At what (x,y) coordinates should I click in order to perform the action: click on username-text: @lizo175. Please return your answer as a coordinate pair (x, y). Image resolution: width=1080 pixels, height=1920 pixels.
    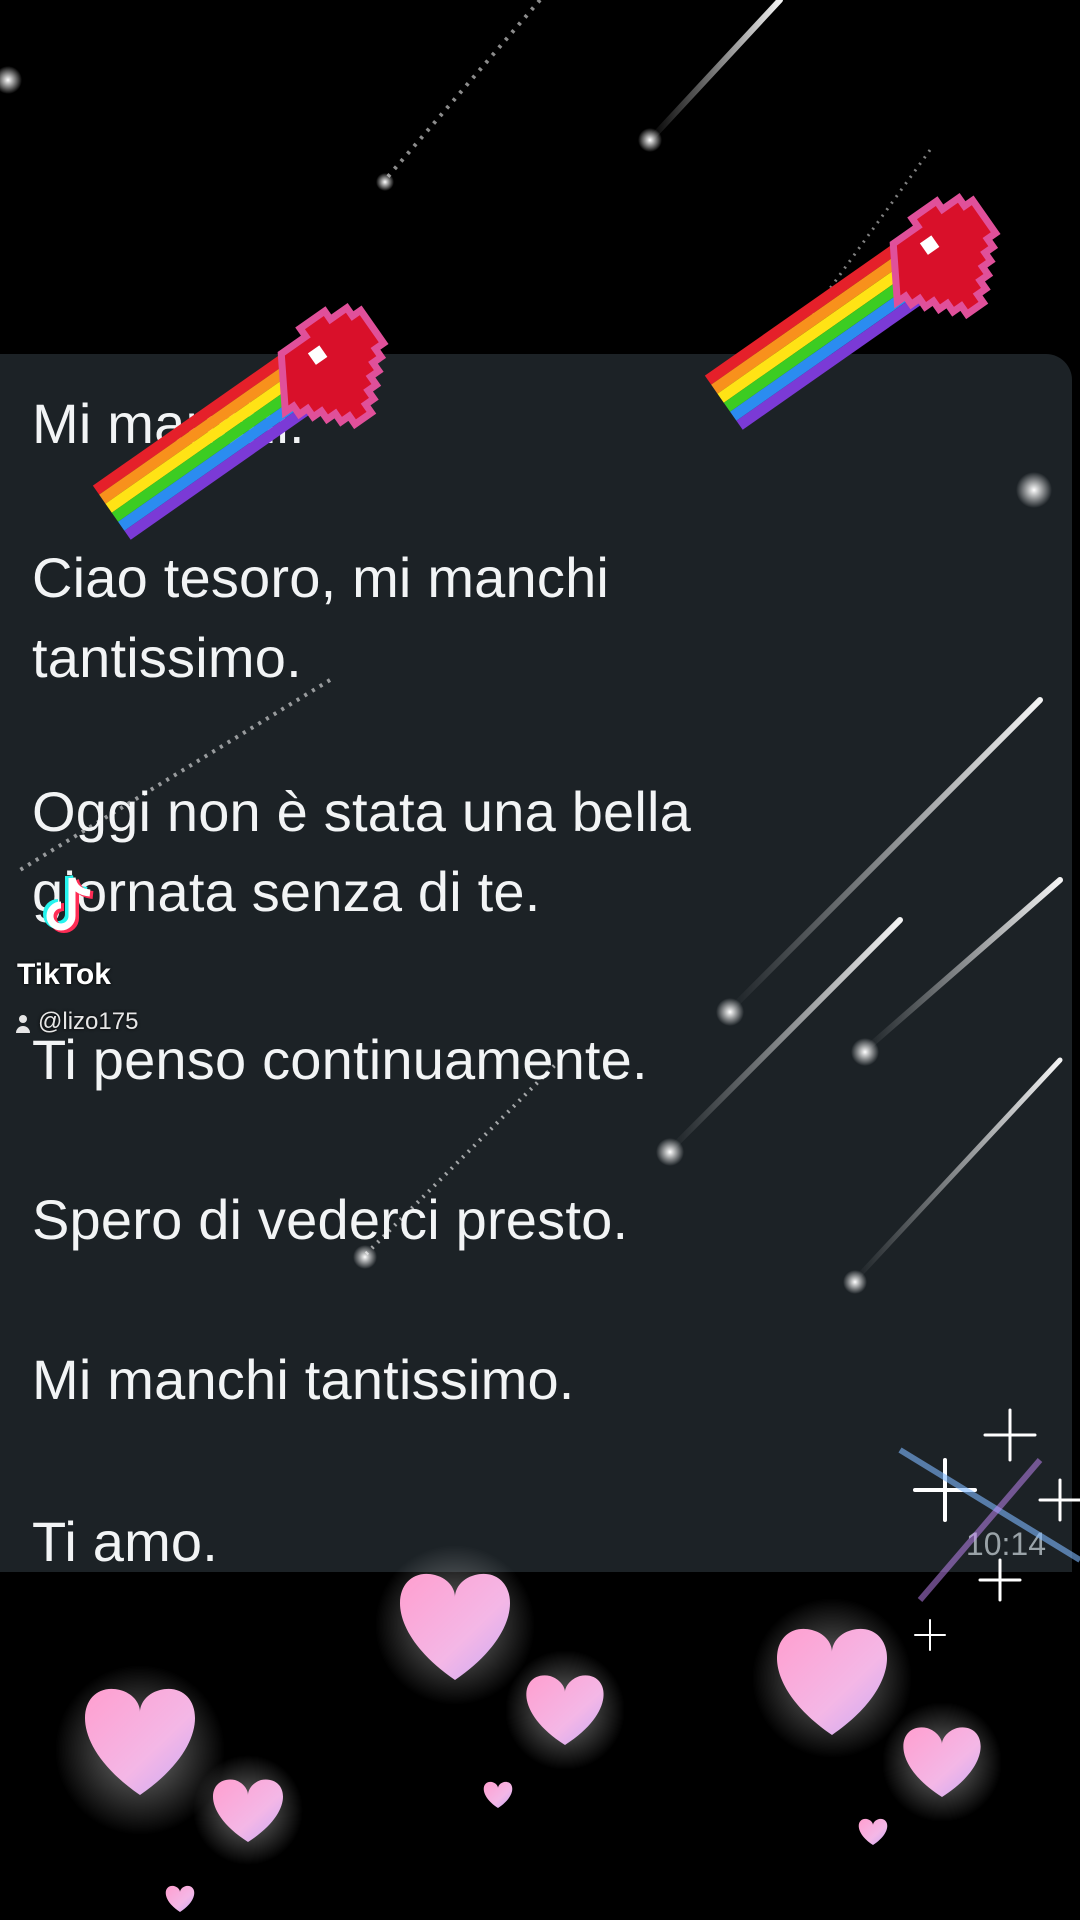
    Looking at the image, I should click on (88, 1021).